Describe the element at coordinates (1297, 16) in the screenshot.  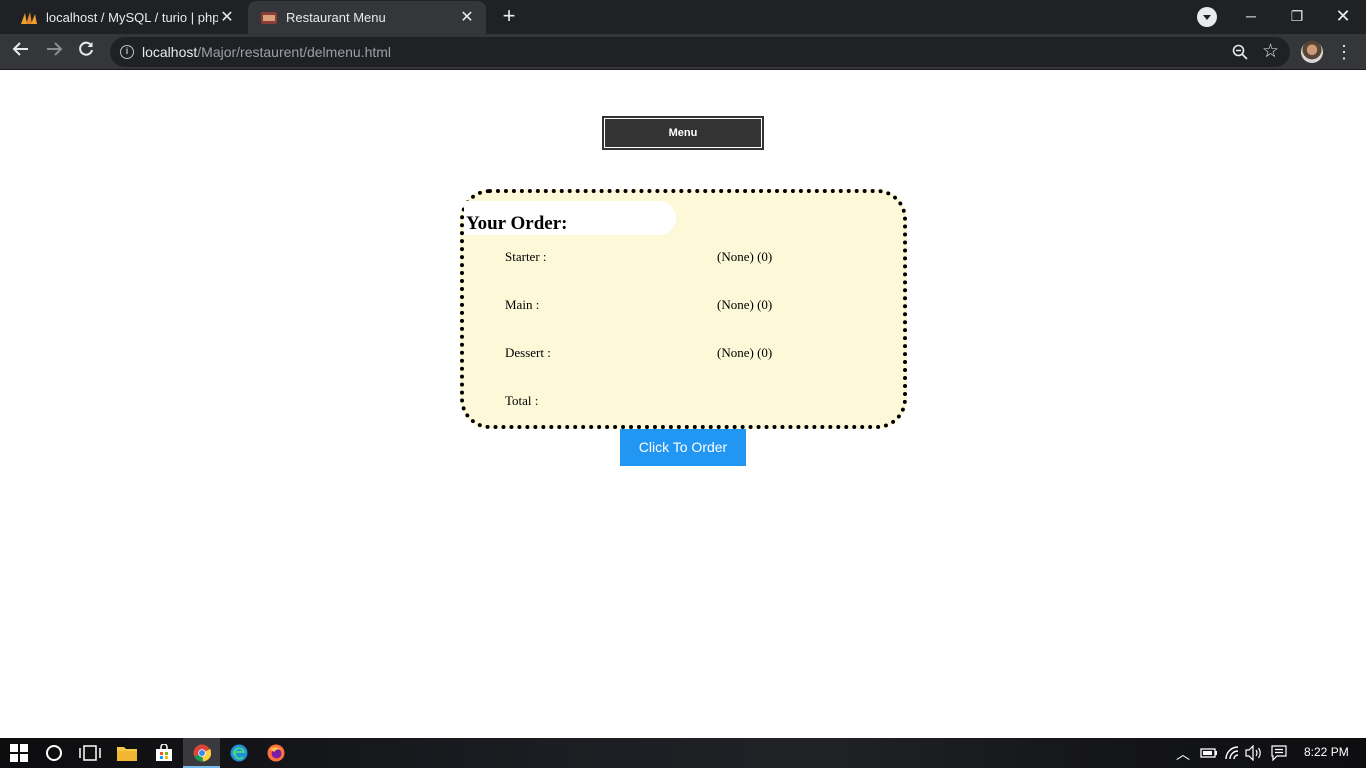
I see `restore-icon: ❐` at that location.